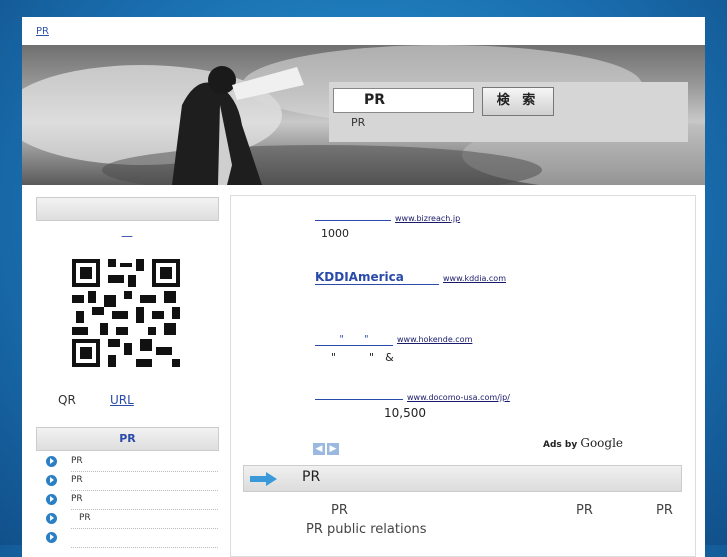  What do you see at coordinates (311, 477) in the screenshot?
I see `pr-section-title: PR` at bounding box center [311, 477].